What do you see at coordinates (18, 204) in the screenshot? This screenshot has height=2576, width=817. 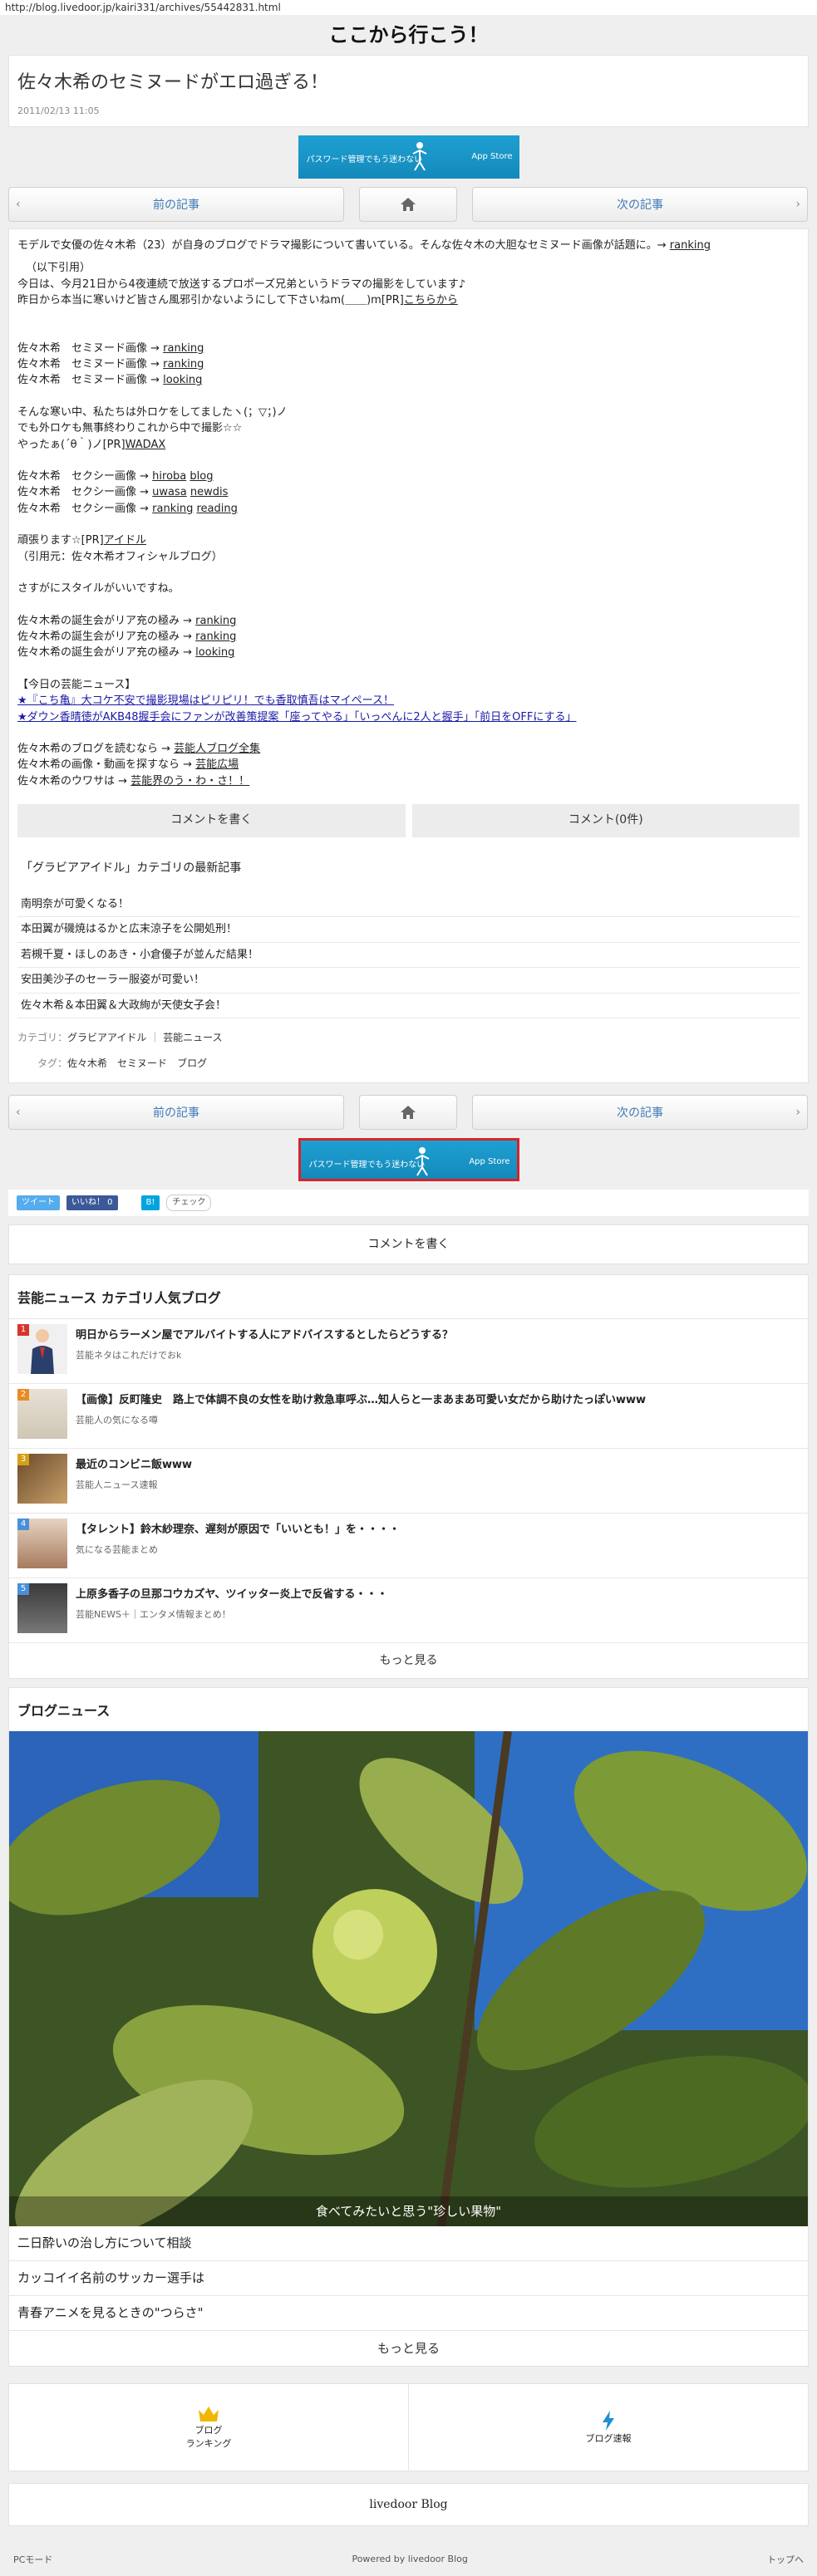 I see `chevron-left-icon: ‹` at bounding box center [18, 204].